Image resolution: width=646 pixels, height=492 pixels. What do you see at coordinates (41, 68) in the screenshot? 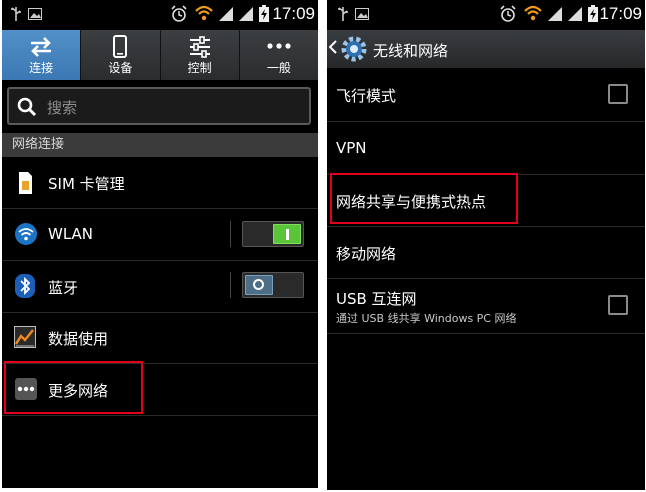
I see `tab-label: 连接` at bounding box center [41, 68].